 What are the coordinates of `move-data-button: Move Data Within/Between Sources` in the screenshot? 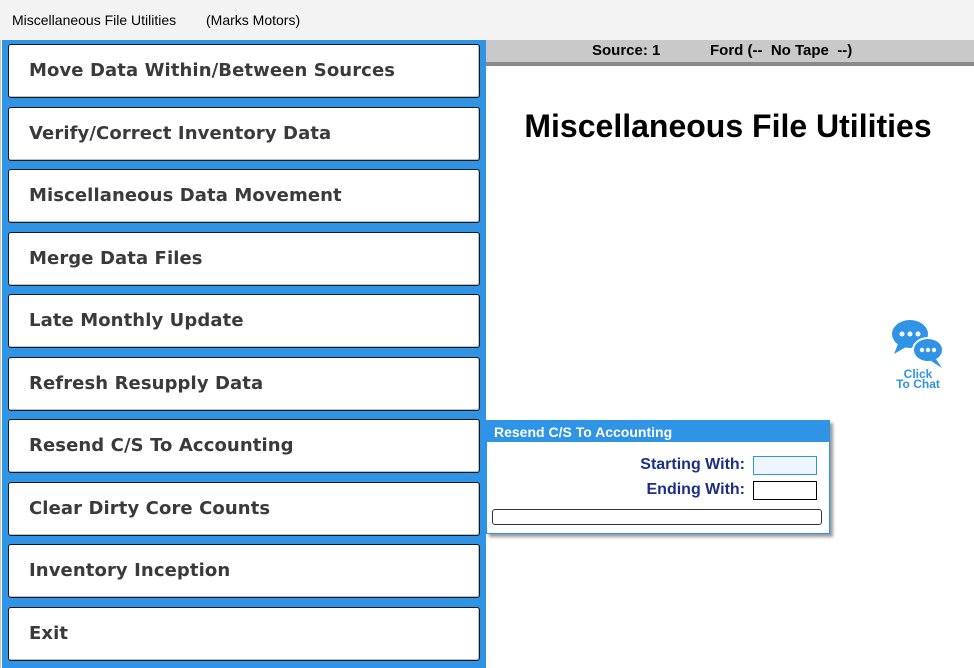 It's located at (244, 71).